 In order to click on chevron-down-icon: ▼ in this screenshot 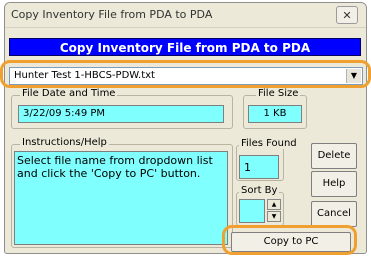, I will do `click(353, 76)`.